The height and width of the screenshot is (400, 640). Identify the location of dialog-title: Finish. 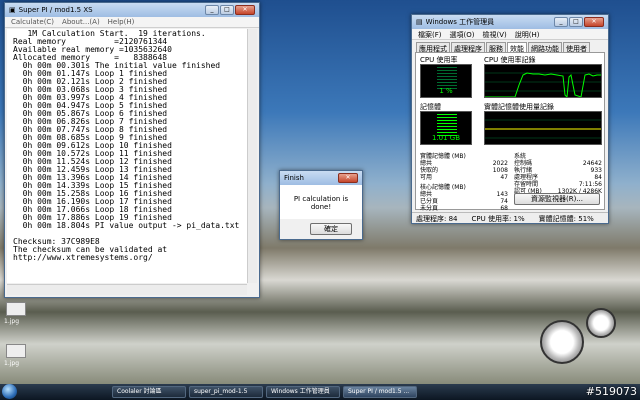
(294, 178).